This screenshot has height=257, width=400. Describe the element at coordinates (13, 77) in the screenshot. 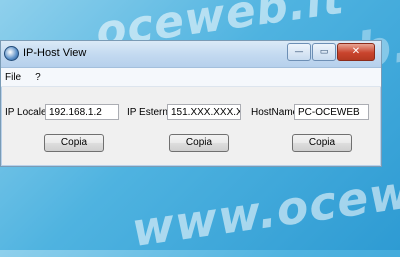

I see `menu-file: File` at that location.